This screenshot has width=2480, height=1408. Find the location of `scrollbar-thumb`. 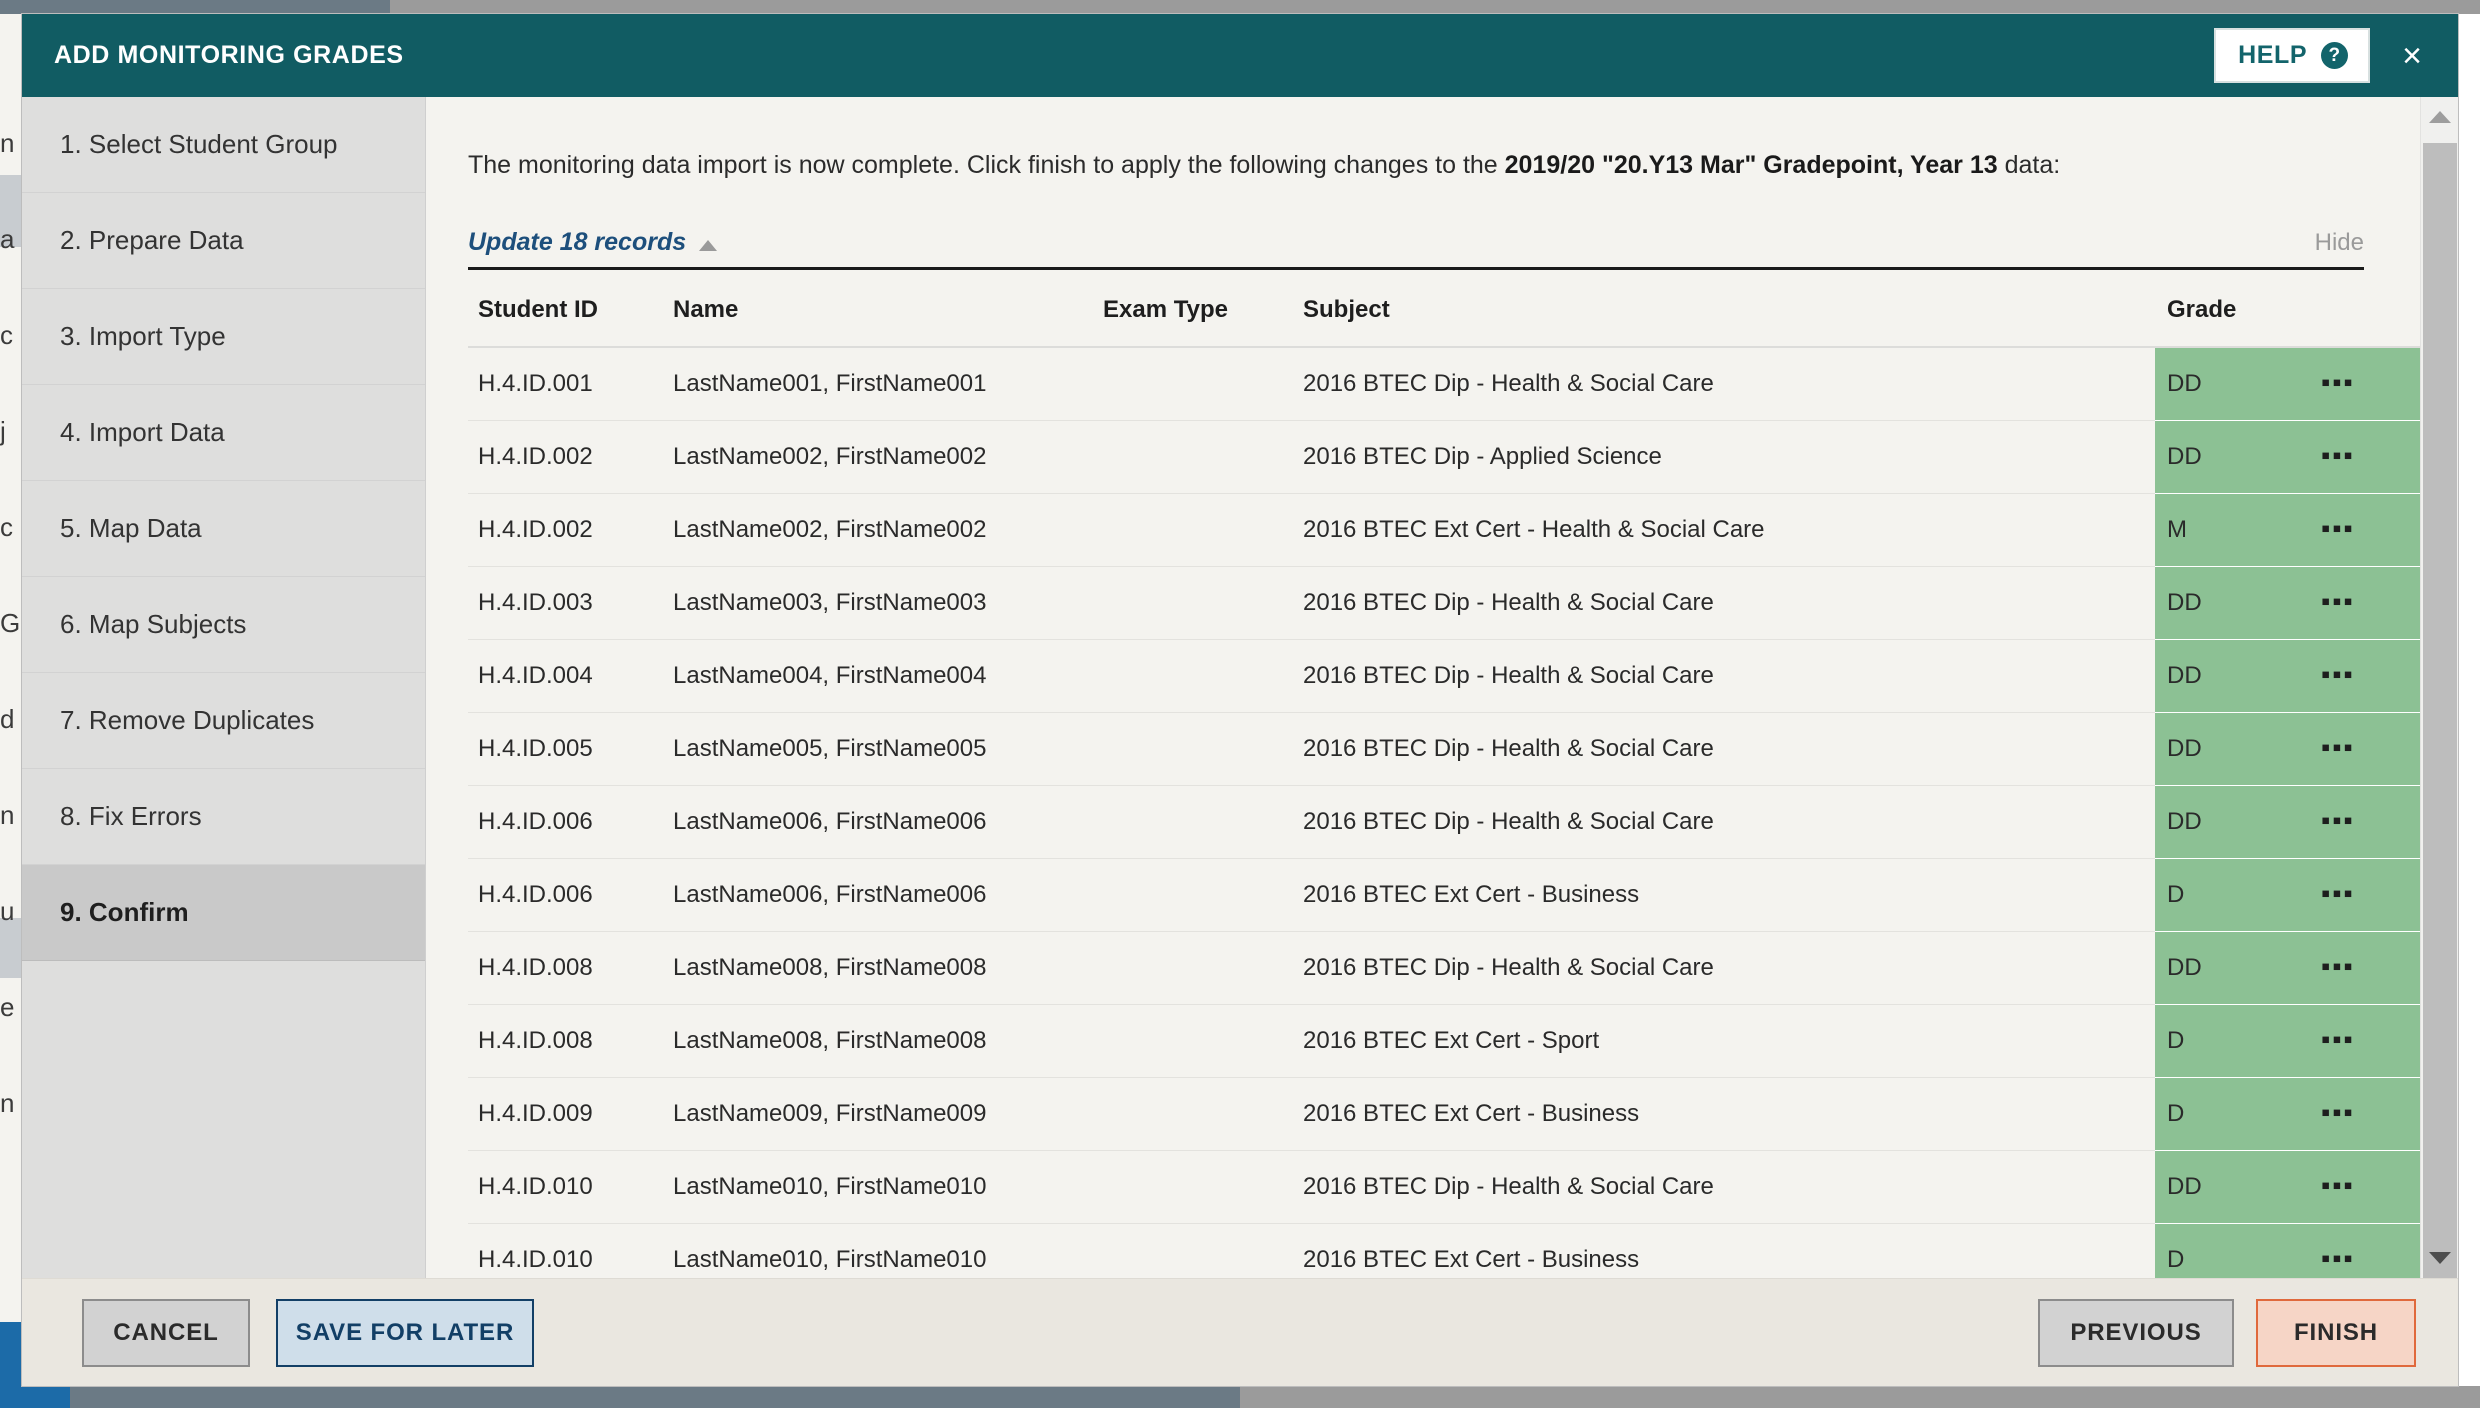

scrollbar-thumb is located at coordinates (2440, 710).